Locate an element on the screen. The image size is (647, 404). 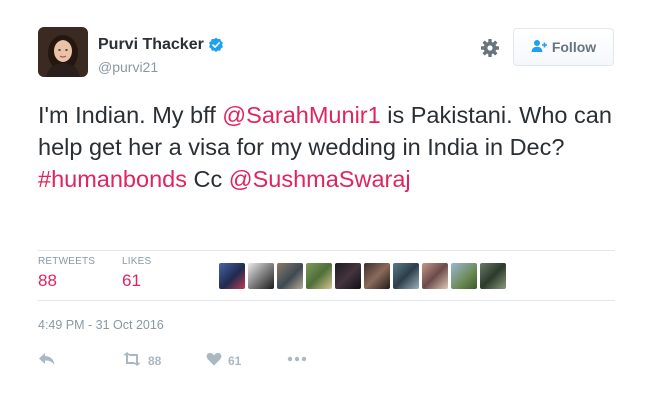
more-button is located at coordinates (297, 360).